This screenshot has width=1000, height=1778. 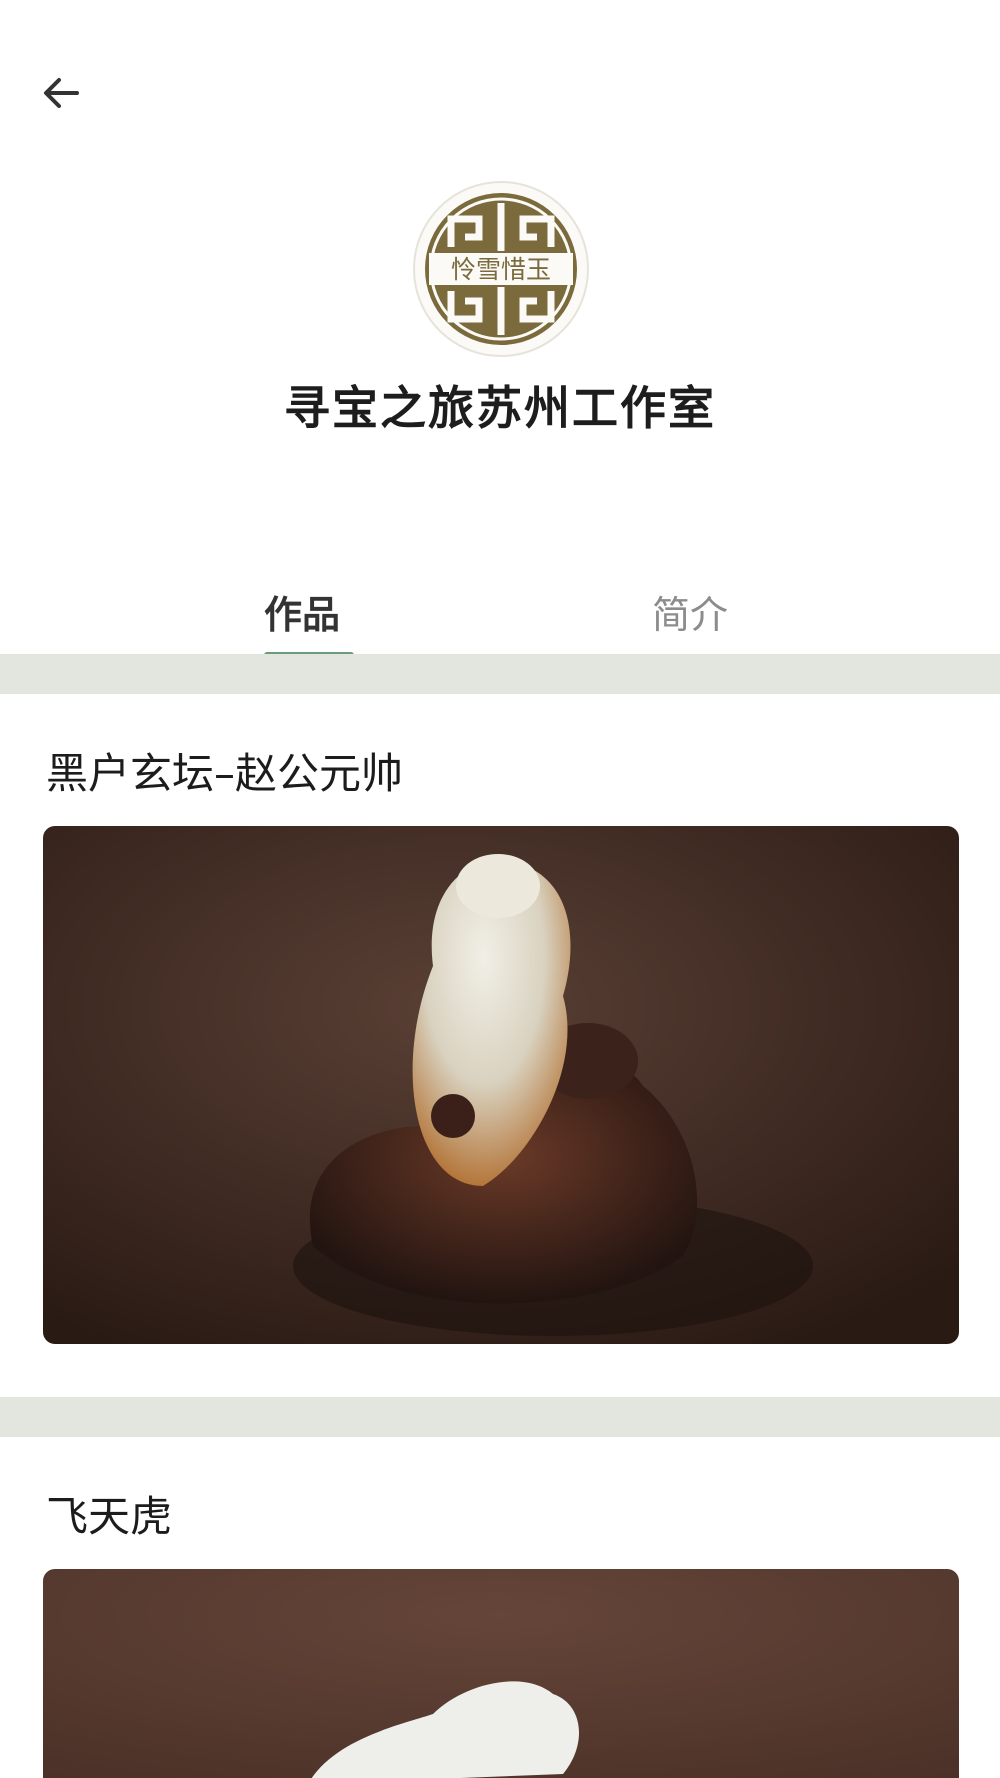 What do you see at coordinates (500, 615) in the screenshot?
I see `tab-bar: 作品 简介` at bounding box center [500, 615].